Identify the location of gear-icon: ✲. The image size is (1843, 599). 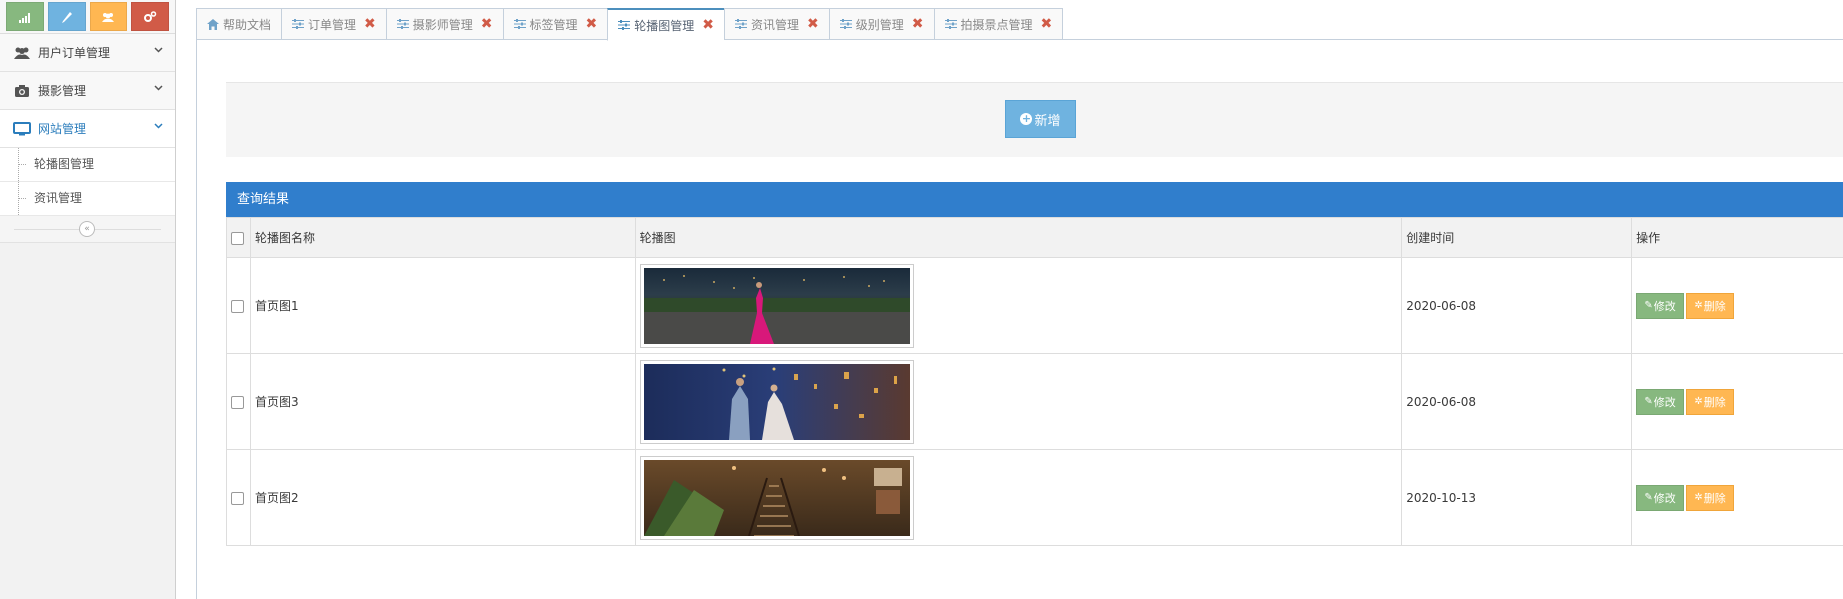
(1698, 401).